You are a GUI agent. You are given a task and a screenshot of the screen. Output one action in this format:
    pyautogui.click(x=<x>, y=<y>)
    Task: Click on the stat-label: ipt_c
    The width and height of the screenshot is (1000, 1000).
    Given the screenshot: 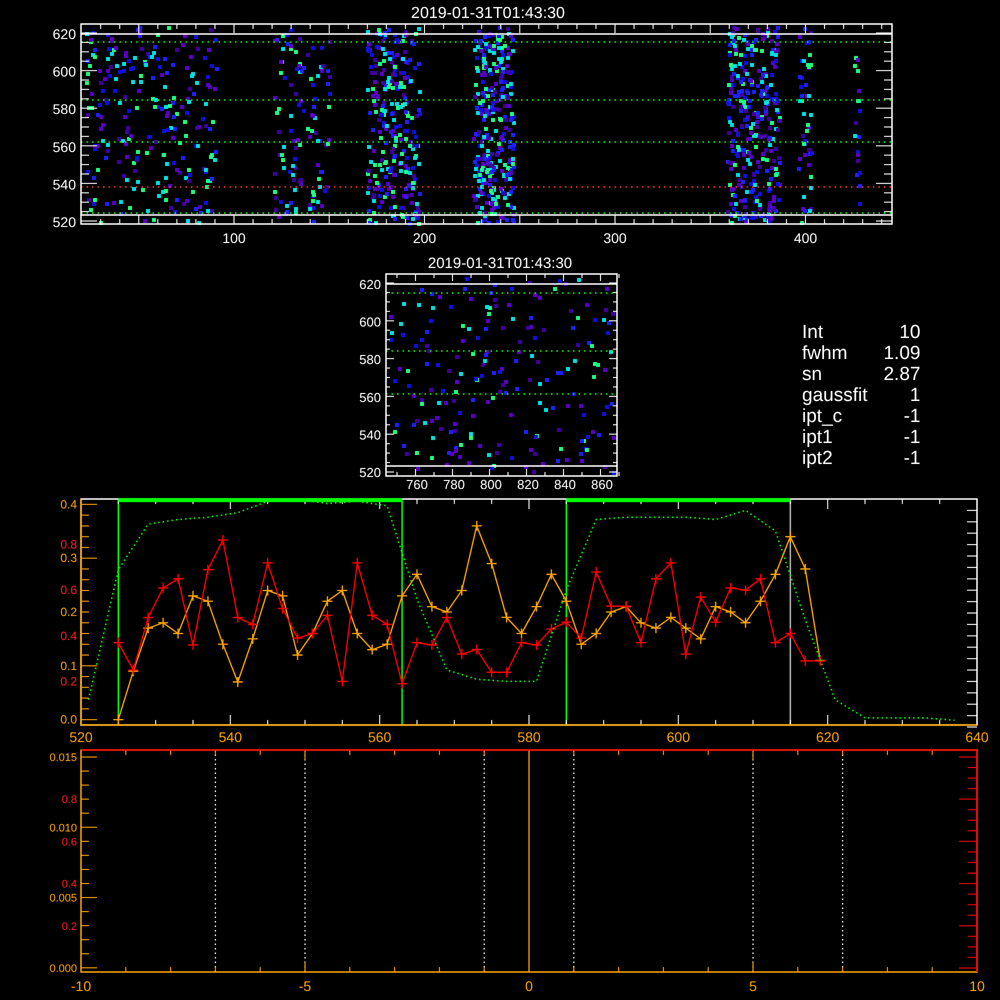 What is the action you would take?
    pyautogui.click(x=823, y=416)
    